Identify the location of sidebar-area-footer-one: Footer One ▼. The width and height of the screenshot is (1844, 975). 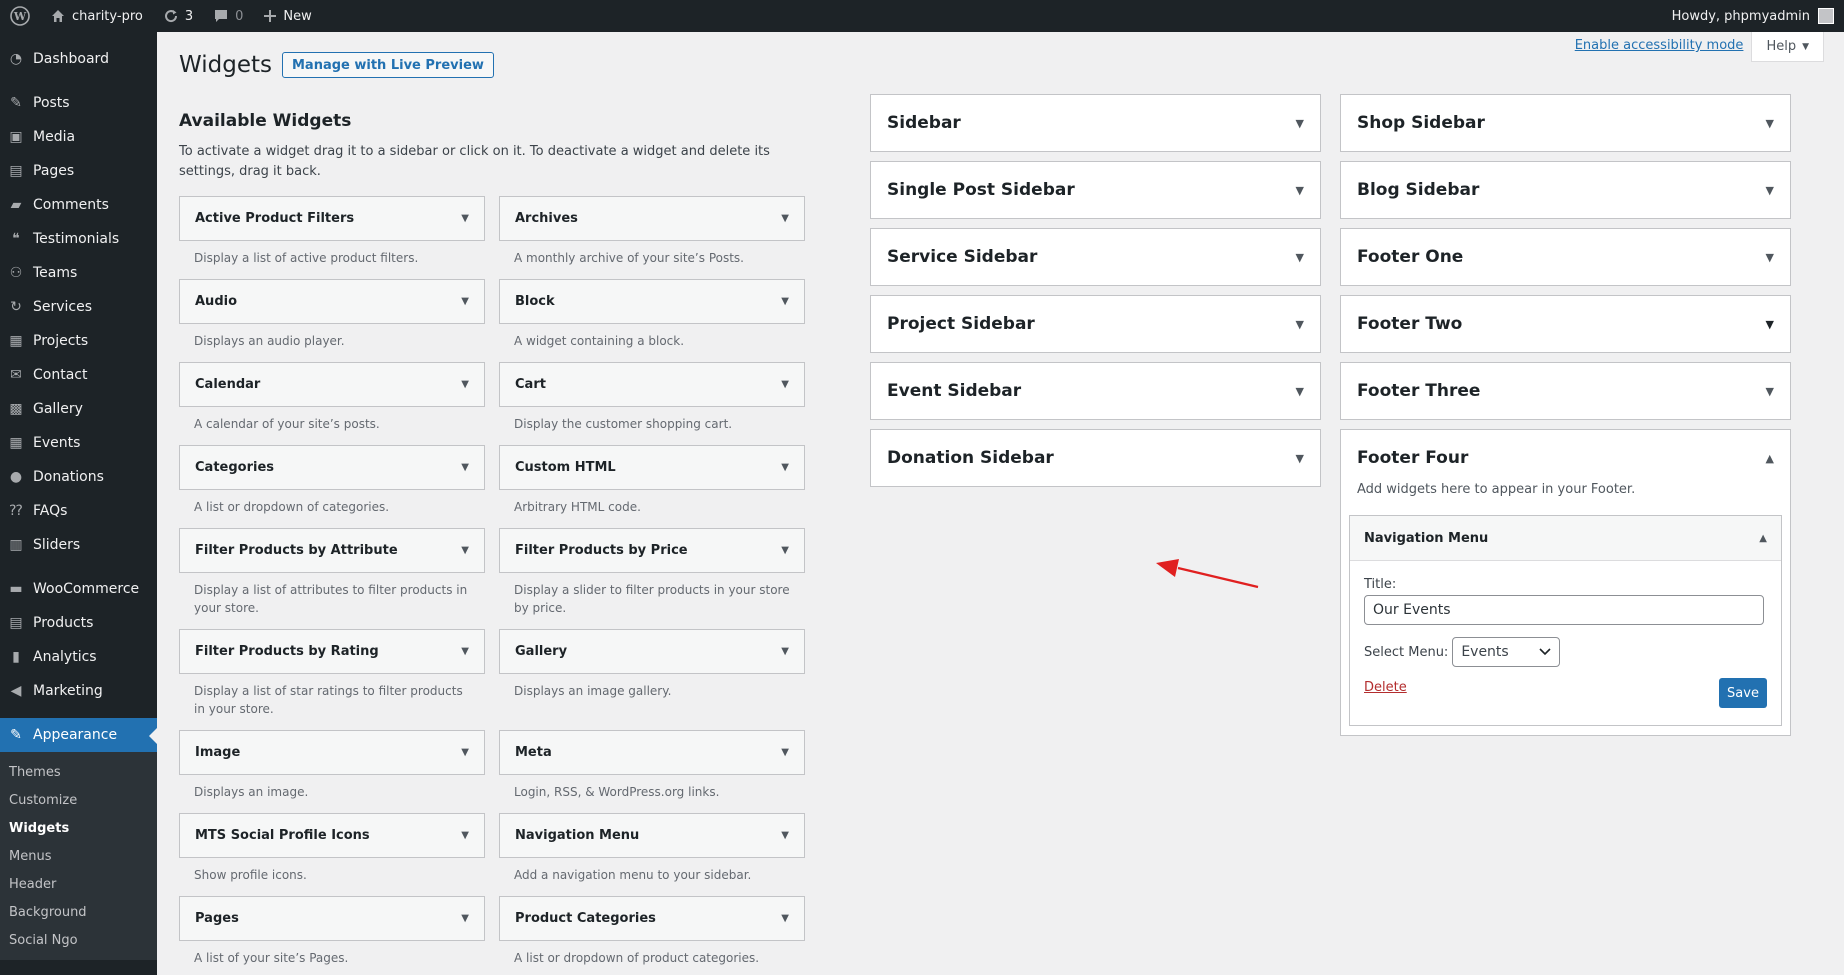
(1565, 257).